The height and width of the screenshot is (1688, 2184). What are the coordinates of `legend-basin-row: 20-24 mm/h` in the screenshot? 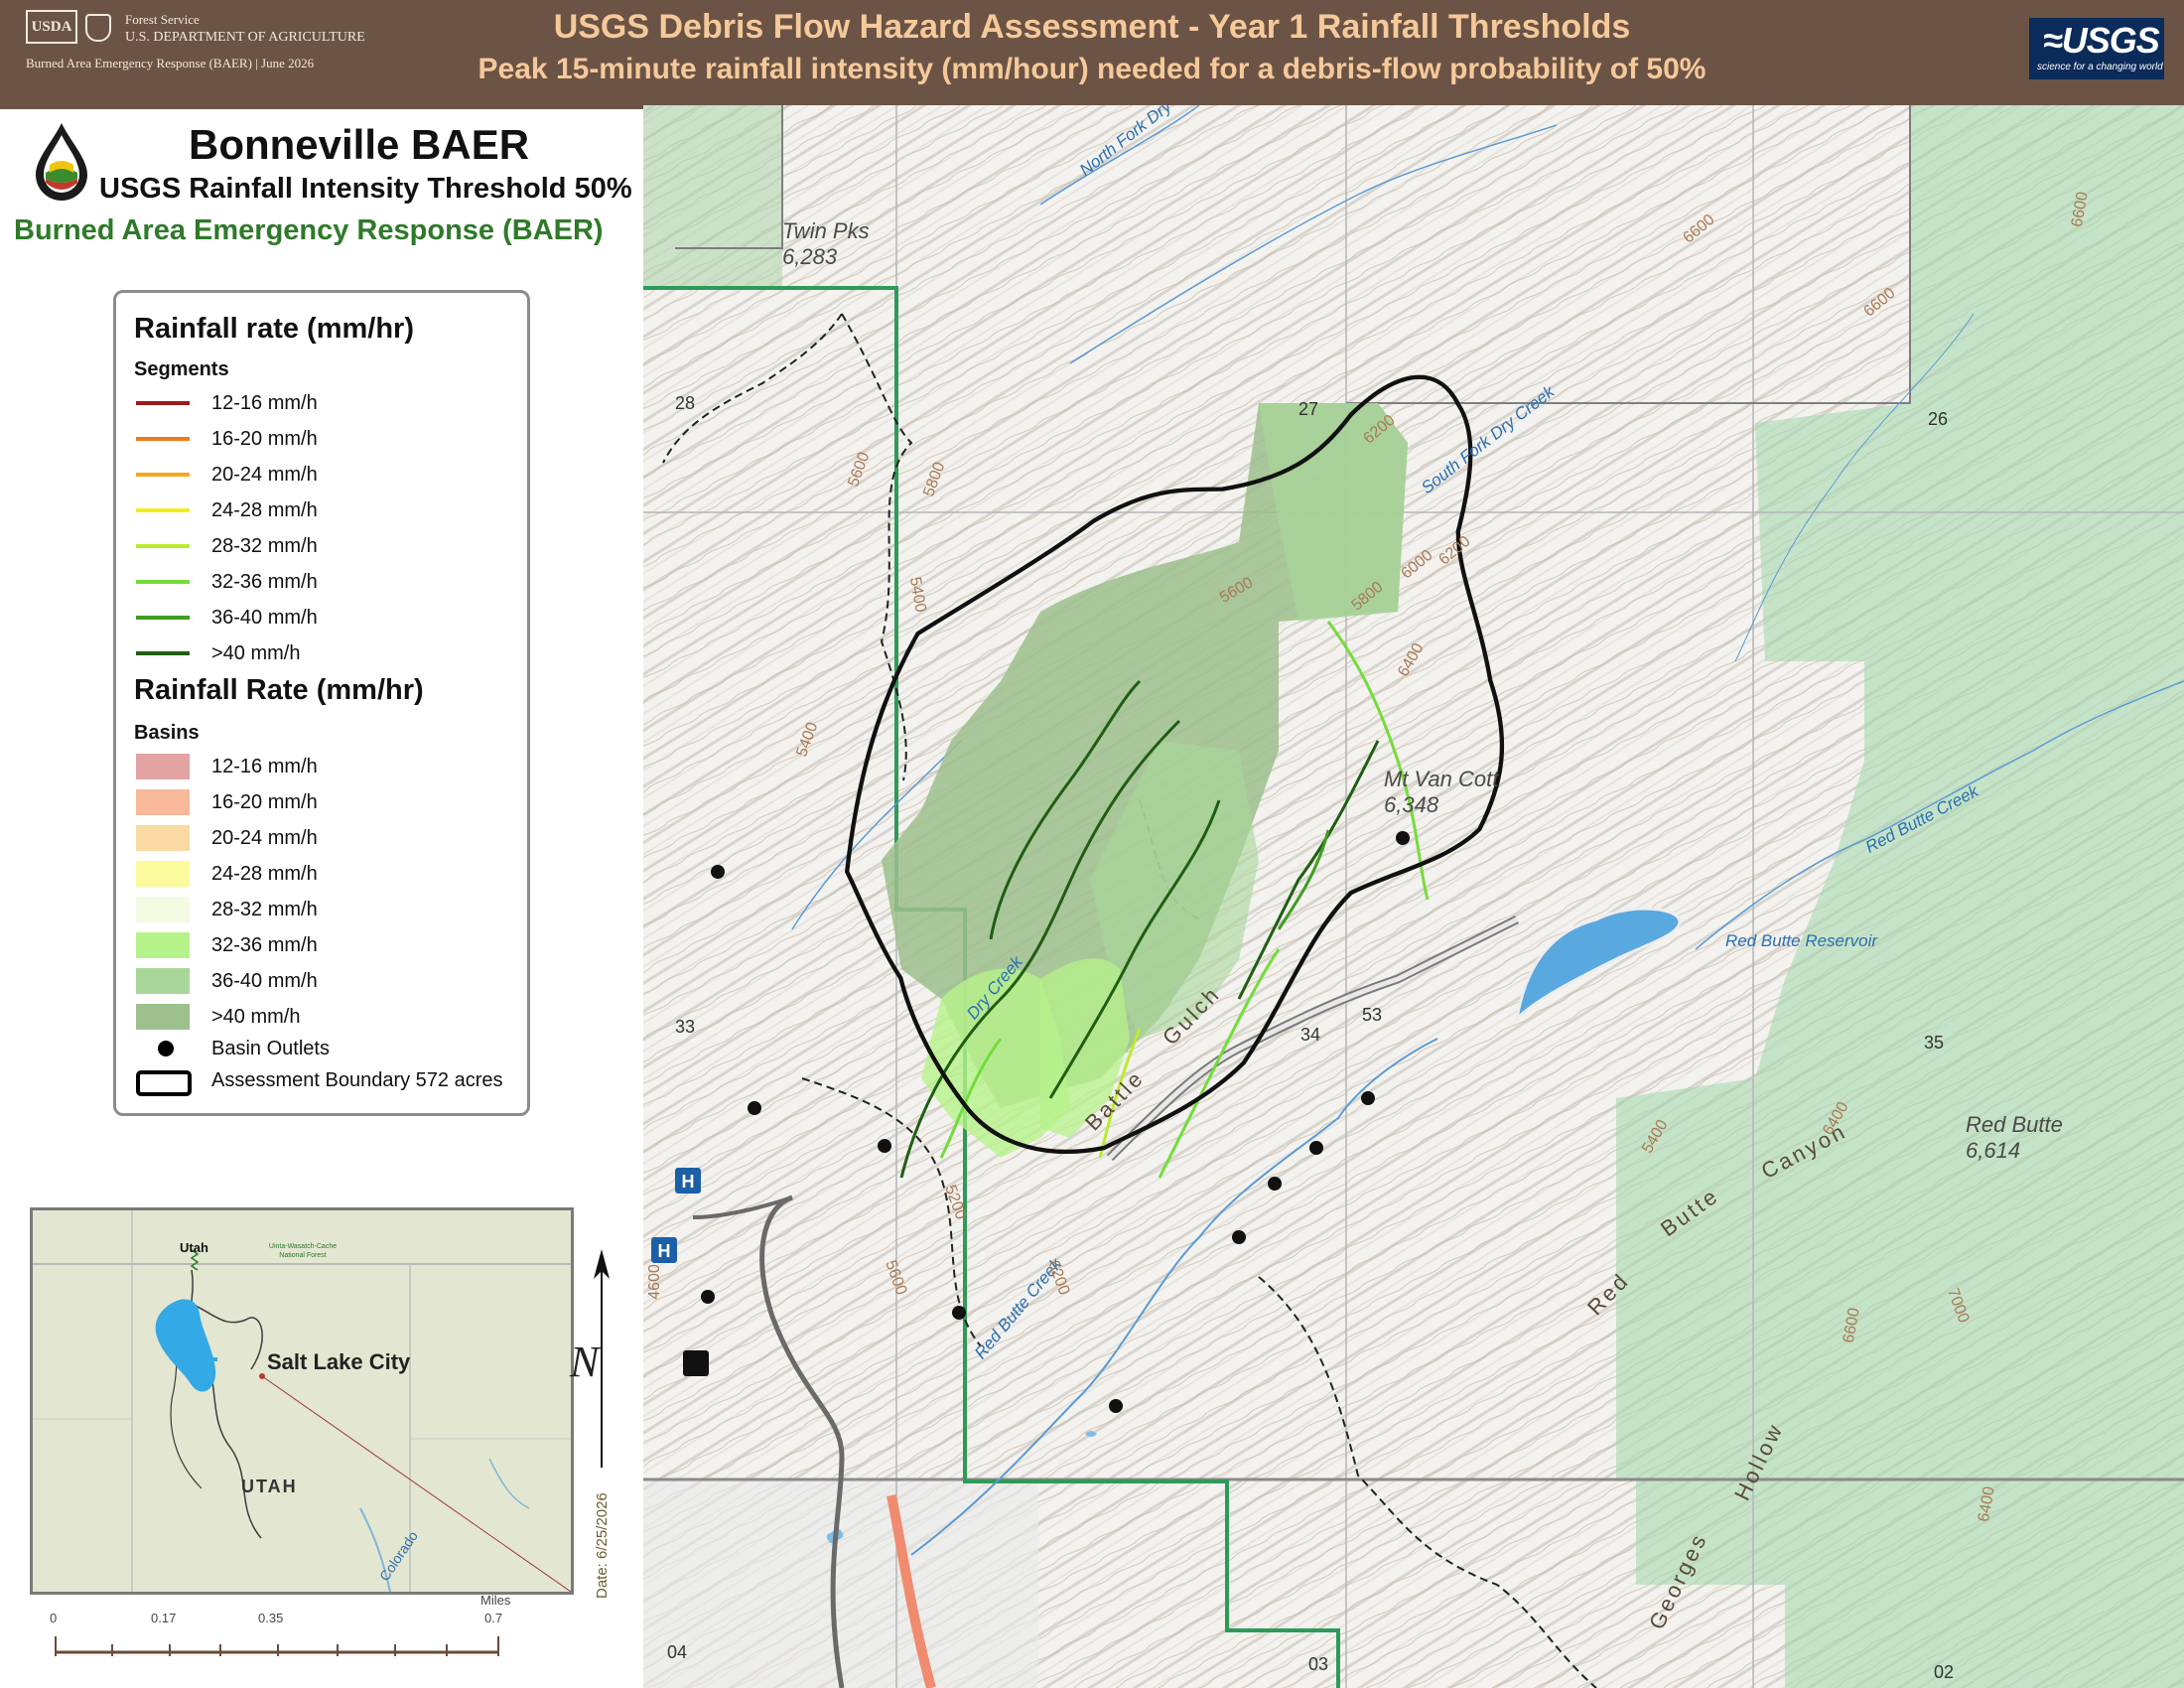 It's located at (327, 838).